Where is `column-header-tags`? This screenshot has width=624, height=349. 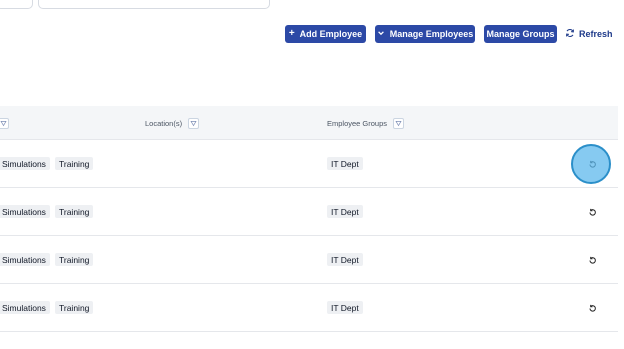 column-header-tags is located at coordinates (4, 123).